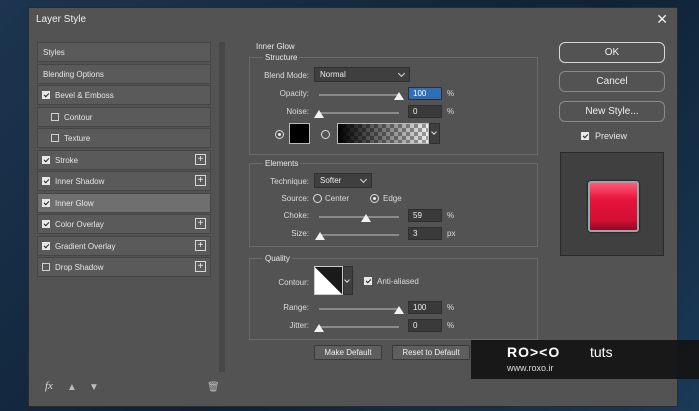 This screenshot has height=411, width=699. What do you see at coordinates (213, 387) in the screenshot?
I see `trash-icon: 🗑` at bounding box center [213, 387].